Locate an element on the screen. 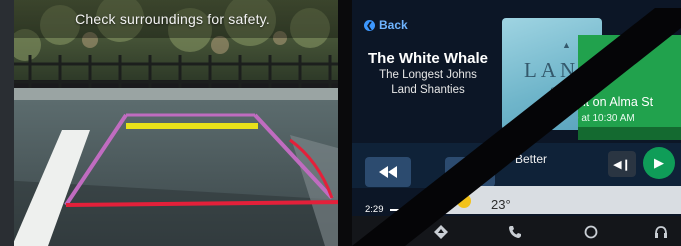  back-button: ❮ Back is located at coordinates (386, 25).